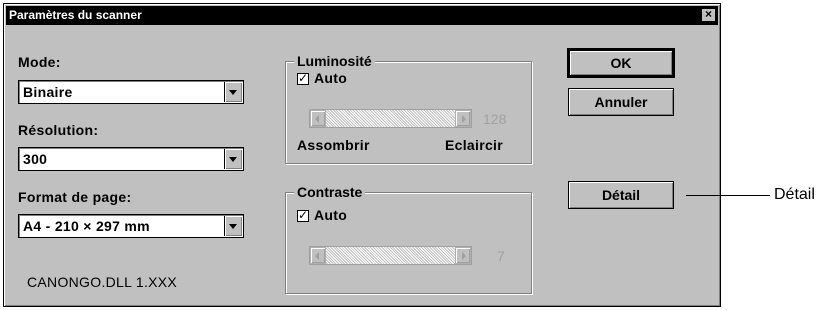 The height and width of the screenshot is (310, 833). Describe the element at coordinates (501, 256) in the screenshot. I see `contrast-value: 7` at that location.